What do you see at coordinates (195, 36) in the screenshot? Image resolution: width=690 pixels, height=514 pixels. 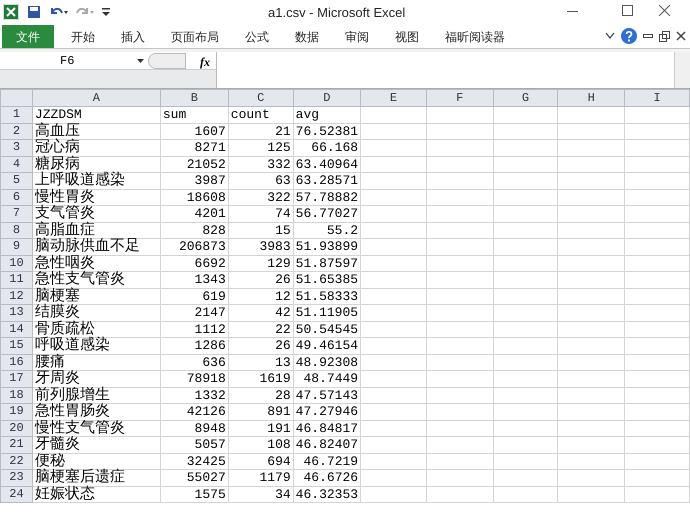 I see `ribbon-tab: 页面布局` at bounding box center [195, 36].